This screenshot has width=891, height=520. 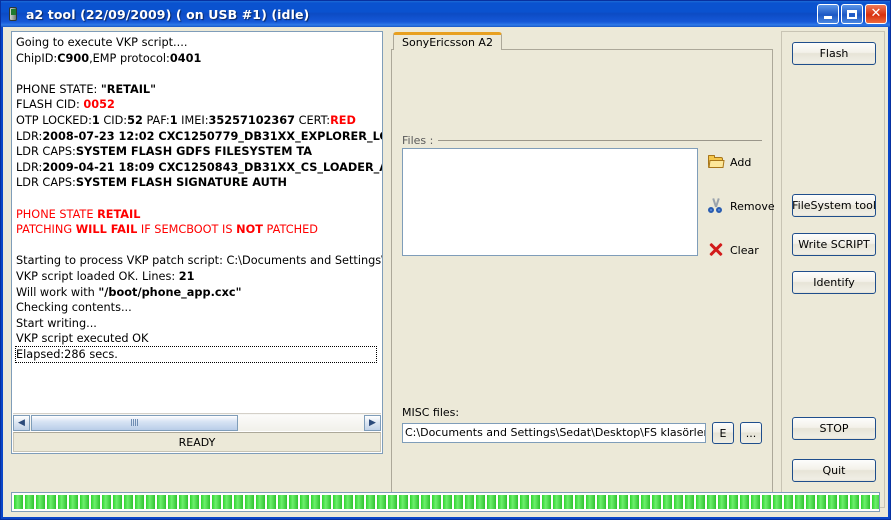 I want to click on files-listbox, so click(x=550, y=202).